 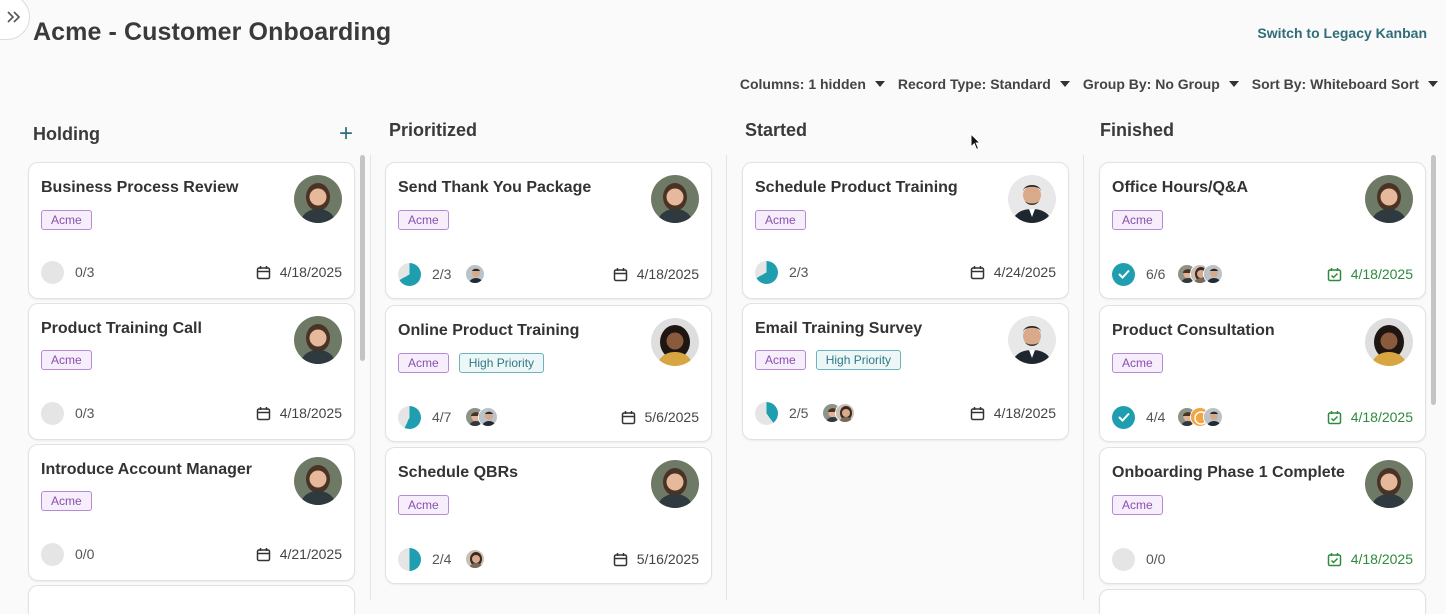 What do you see at coordinates (1262, 230) in the screenshot?
I see `task-card: Office Hours/Q&A Acme 6/6 4/18/2025` at bounding box center [1262, 230].